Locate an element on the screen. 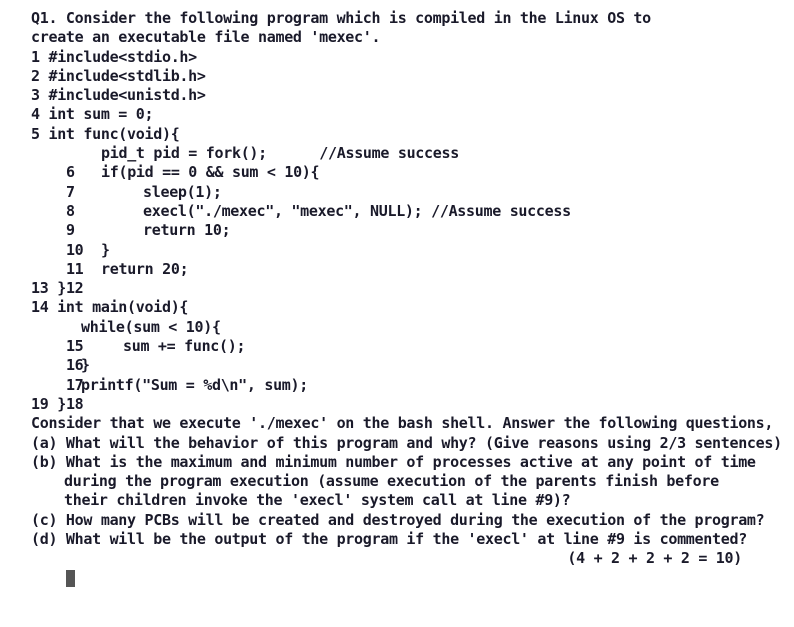 This screenshot has height=627, width=794. code-line-10: 10 return 10; is located at coordinates (408, 239).